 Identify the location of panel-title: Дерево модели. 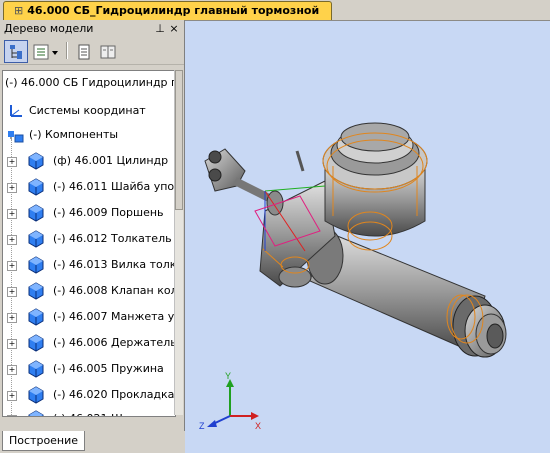
(49, 28).